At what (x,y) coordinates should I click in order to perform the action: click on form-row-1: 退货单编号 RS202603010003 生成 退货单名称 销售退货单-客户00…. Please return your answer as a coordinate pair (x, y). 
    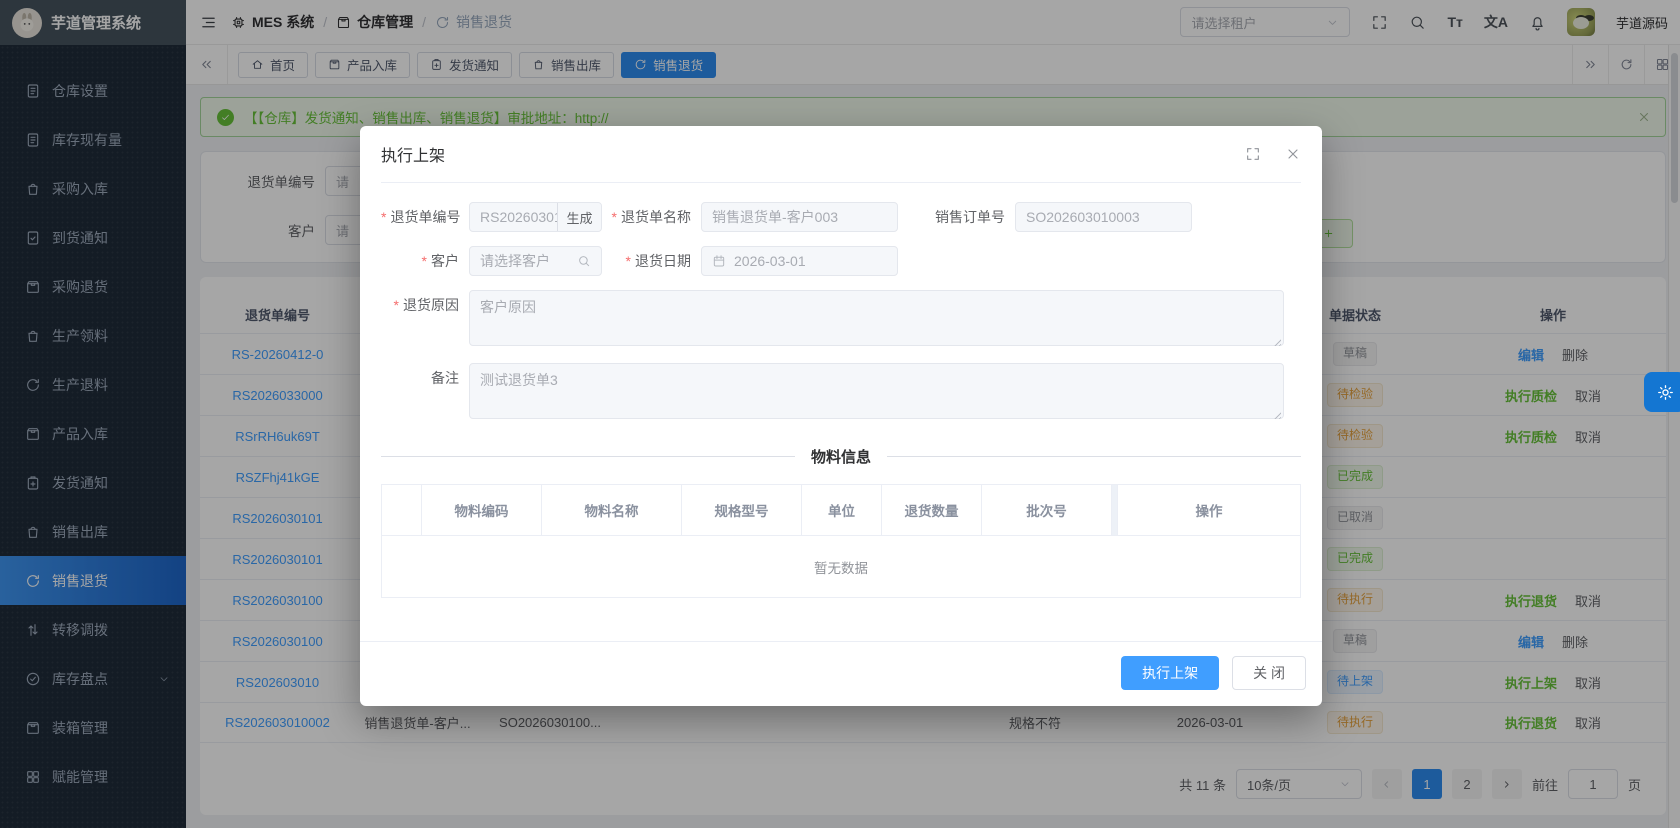
    Looking at the image, I should click on (841, 217).